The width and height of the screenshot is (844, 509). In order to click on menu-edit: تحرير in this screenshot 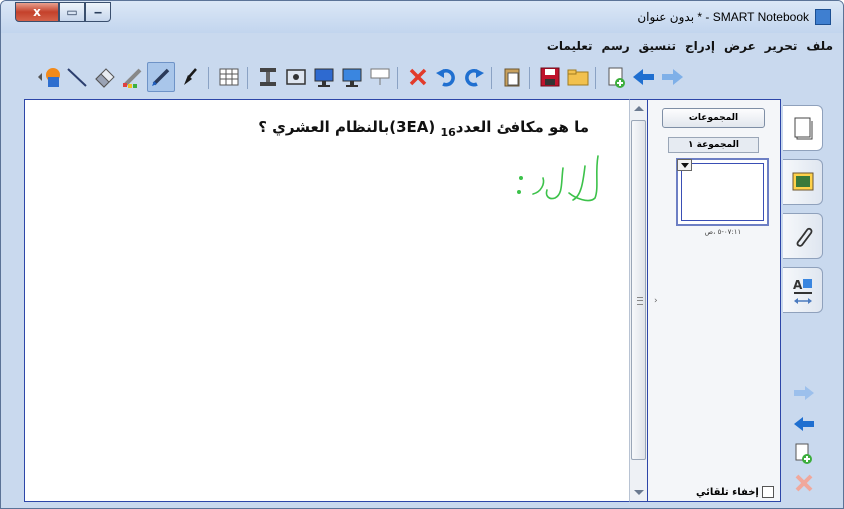, I will do `click(781, 46)`.